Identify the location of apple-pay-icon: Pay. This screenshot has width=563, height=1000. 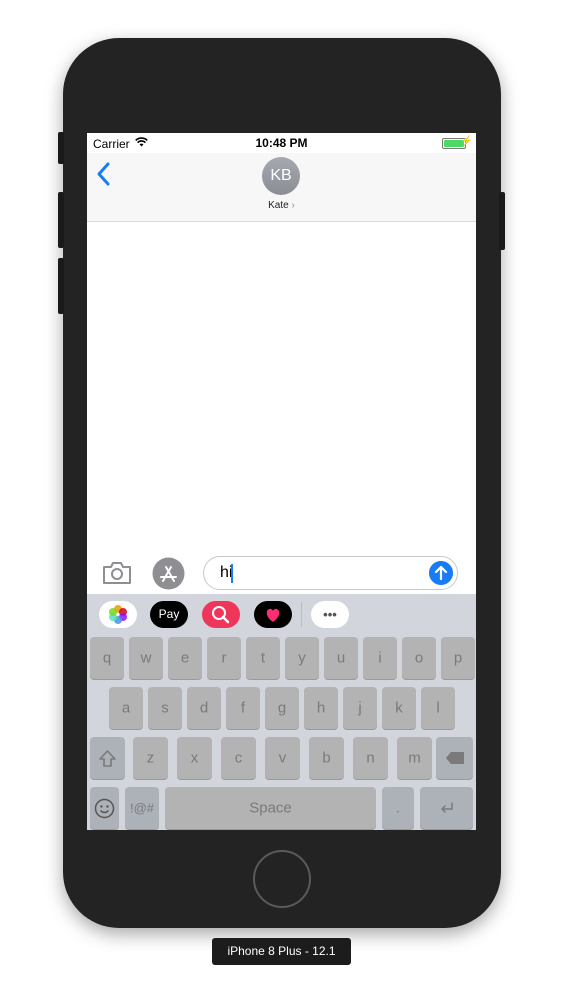
(169, 614).